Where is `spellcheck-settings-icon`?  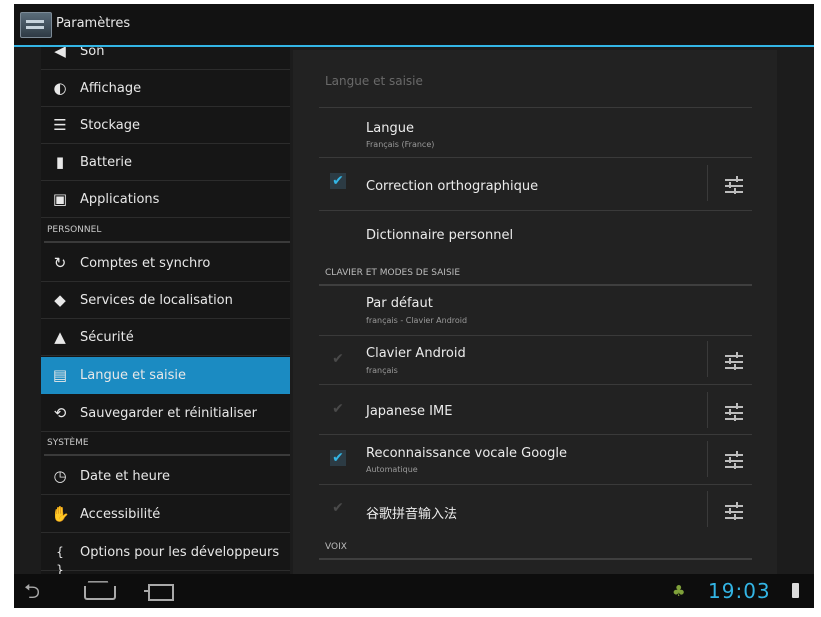 spellcheck-settings-icon is located at coordinates (734, 186).